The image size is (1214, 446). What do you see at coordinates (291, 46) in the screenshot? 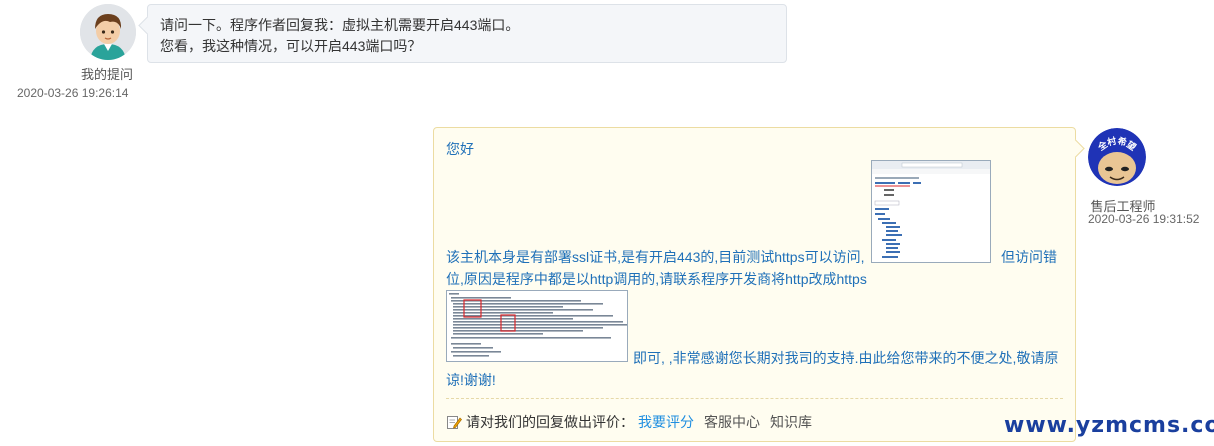
I see `question-line-2: 您看，我这种情况，可以开启443端口吗？` at bounding box center [291, 46].